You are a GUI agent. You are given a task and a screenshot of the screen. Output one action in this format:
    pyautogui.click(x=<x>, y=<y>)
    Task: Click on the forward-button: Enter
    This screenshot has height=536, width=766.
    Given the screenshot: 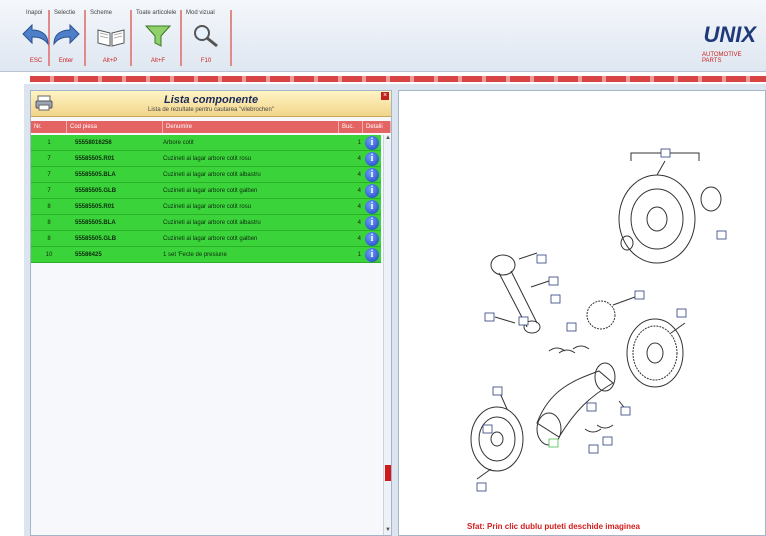 What is the action you would take?
    pyautogui.click(x=66, y=44)
    